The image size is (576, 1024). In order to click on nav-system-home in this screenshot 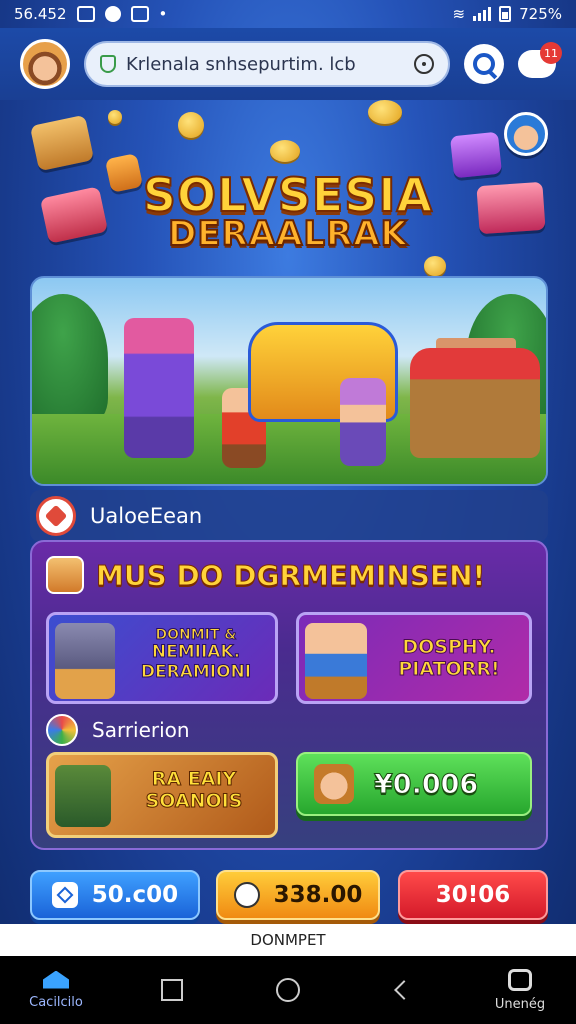, I will do `click(288, 990)`.